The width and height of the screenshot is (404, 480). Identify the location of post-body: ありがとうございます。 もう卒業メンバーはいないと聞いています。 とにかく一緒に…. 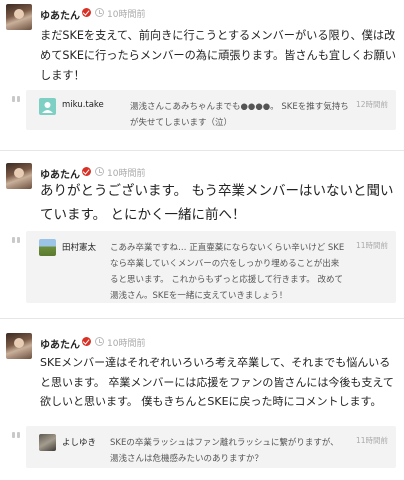
(217, 203).